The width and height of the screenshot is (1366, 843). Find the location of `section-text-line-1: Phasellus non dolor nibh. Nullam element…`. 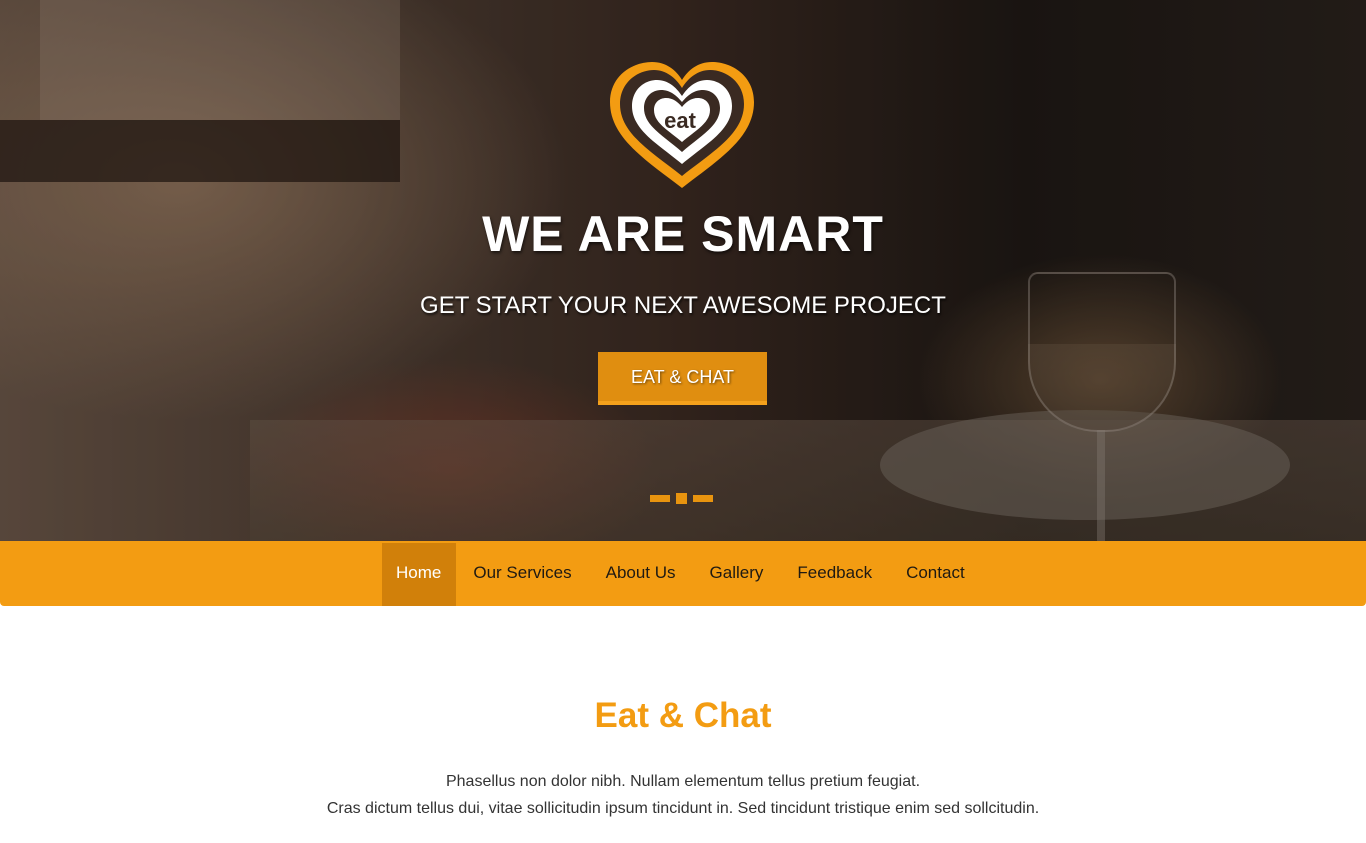

section-text-line-1: Phasellus non dolor nibh. Nullam element… is located at coordinates (683, 781).